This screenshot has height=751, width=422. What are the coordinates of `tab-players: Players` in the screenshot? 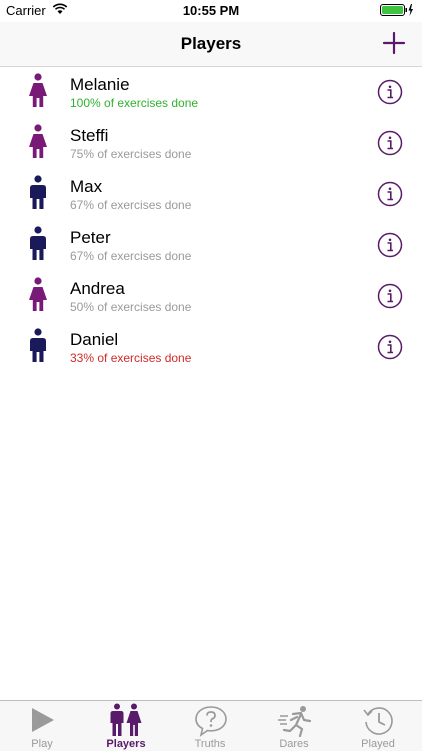 It's located at (126, 726).